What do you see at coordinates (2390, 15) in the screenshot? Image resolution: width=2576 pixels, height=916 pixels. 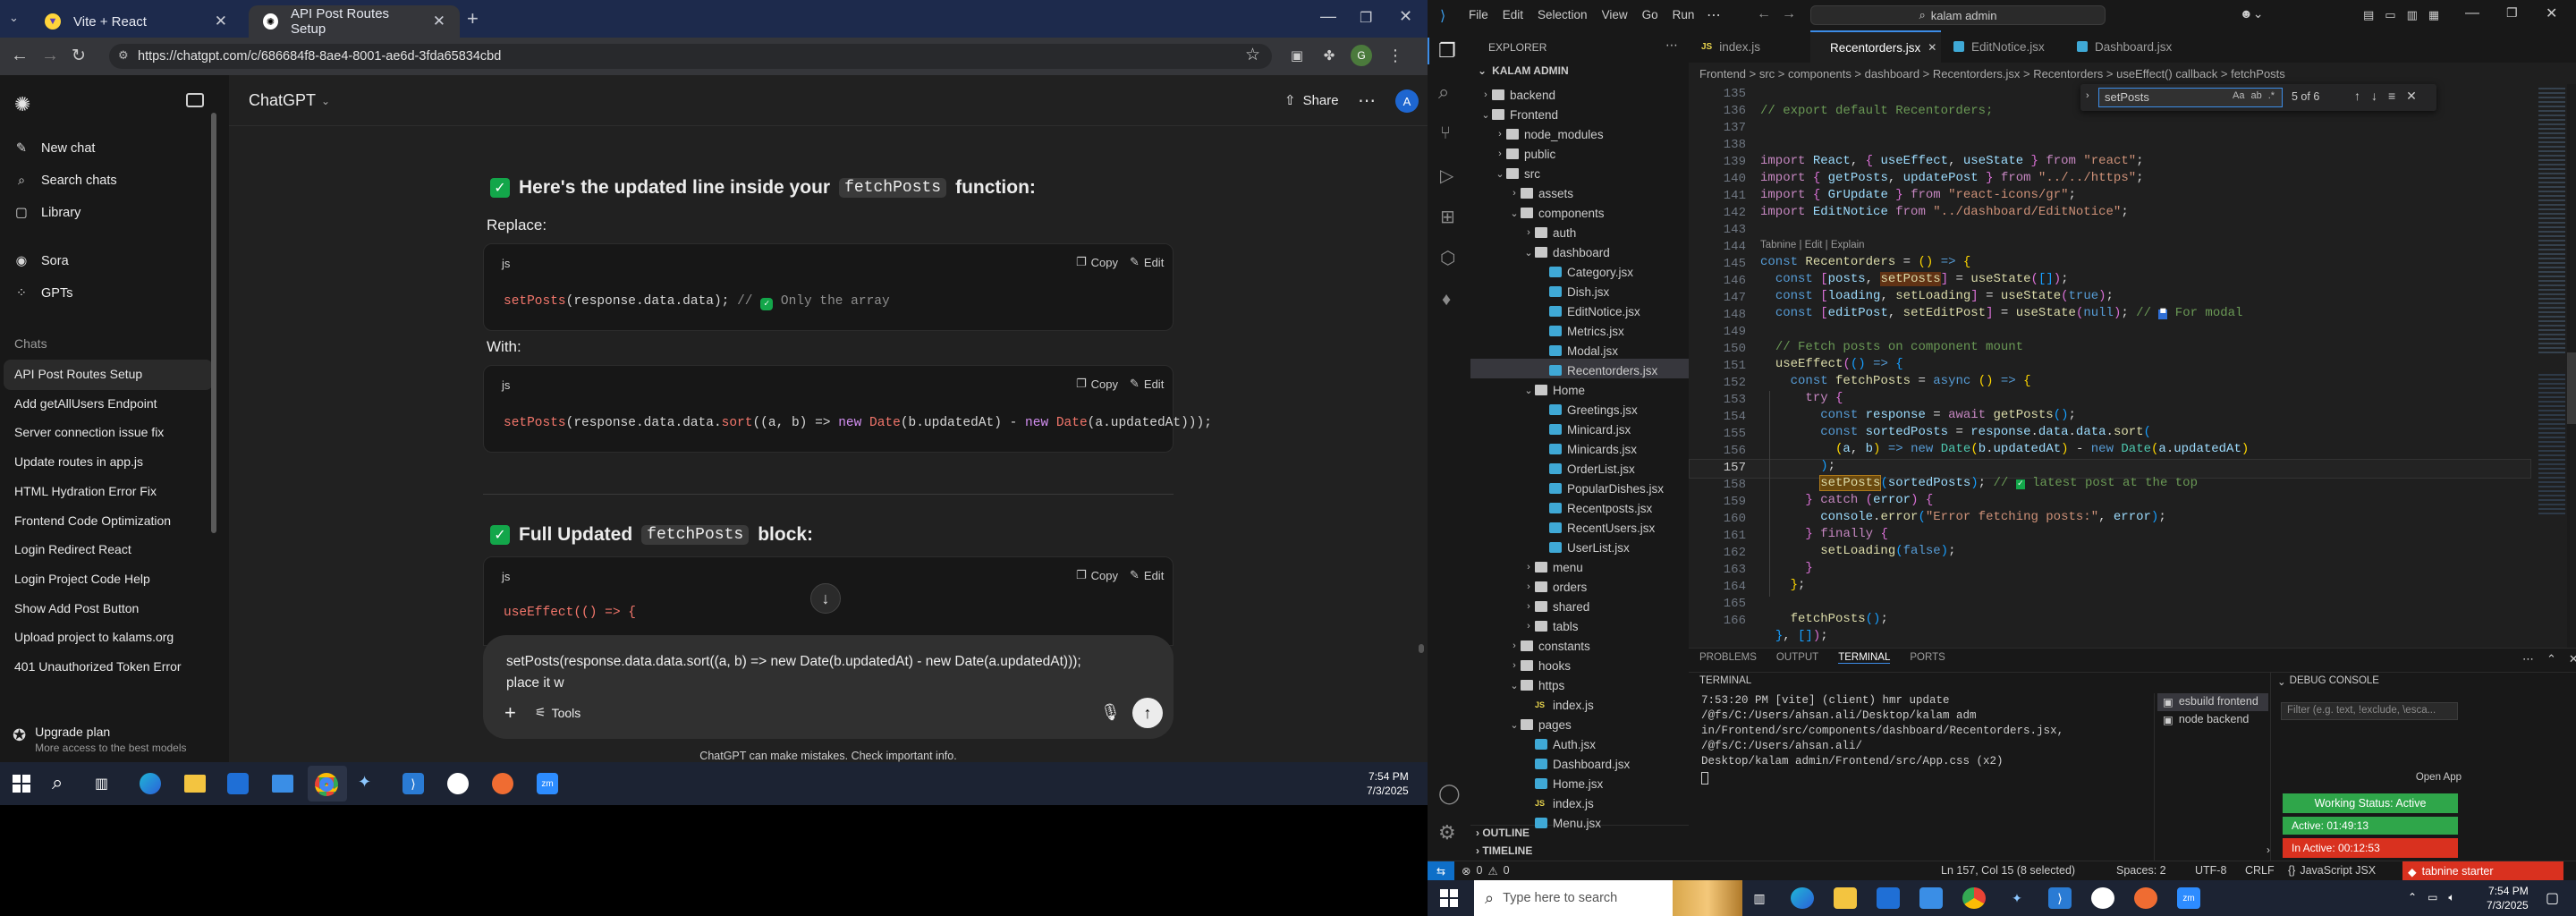 I see `layout-panel-icon: ▭` at bounding box center [2390, 15].